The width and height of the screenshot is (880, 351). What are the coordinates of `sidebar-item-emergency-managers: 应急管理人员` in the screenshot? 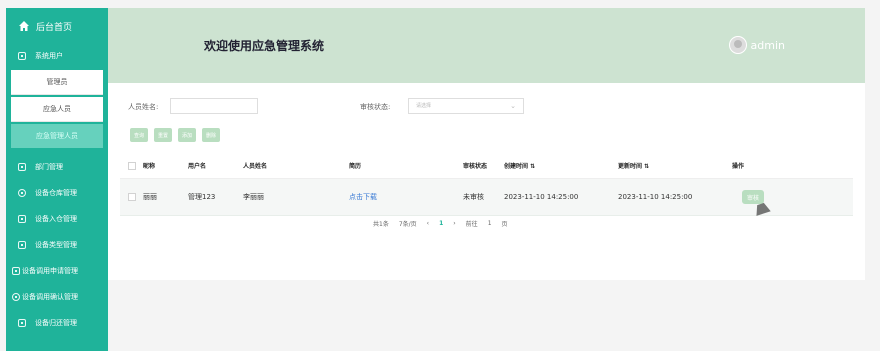 It's located at (57, 136).